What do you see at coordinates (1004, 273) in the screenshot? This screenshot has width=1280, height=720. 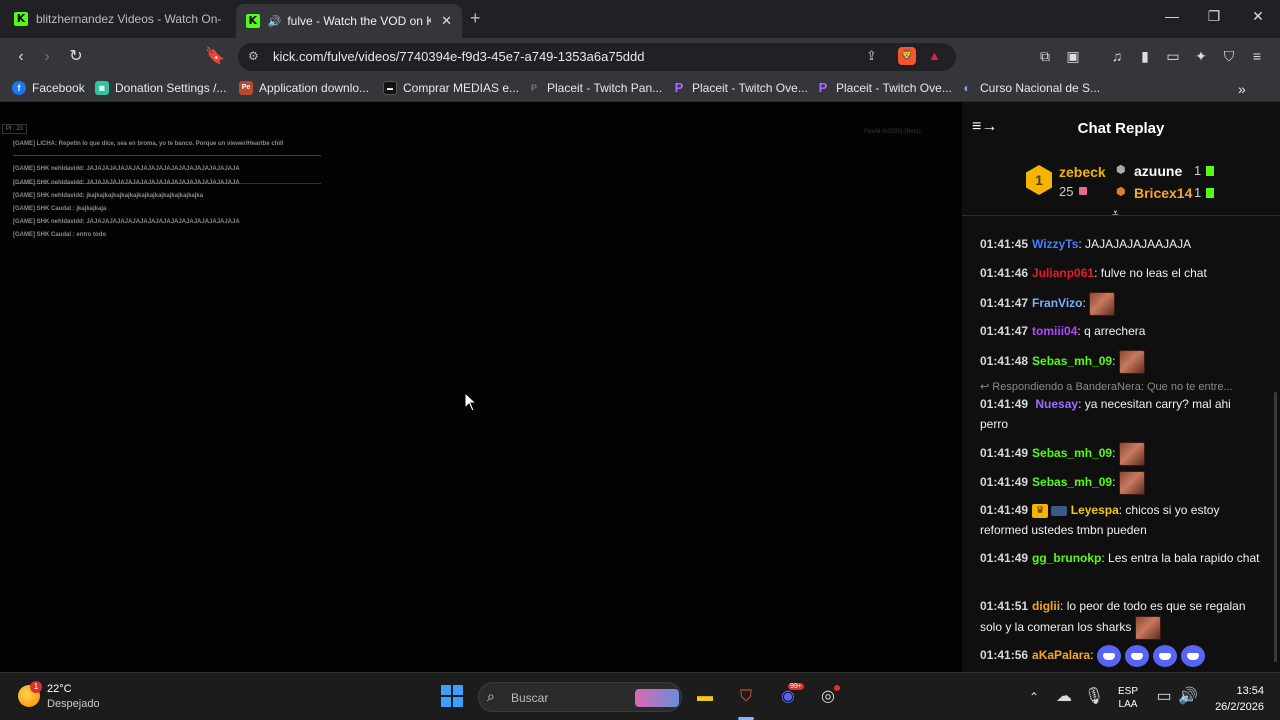 I see `timestamp: 01:41:46` at bounding box center [1004, 273].